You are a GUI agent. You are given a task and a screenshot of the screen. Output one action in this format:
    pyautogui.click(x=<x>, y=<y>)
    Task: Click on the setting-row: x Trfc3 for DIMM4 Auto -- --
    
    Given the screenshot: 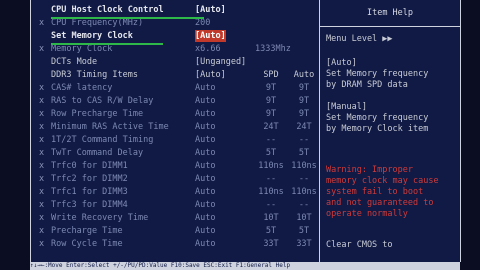 What is the action you would take?
    pyautogui.click(x=175, y=205)
    